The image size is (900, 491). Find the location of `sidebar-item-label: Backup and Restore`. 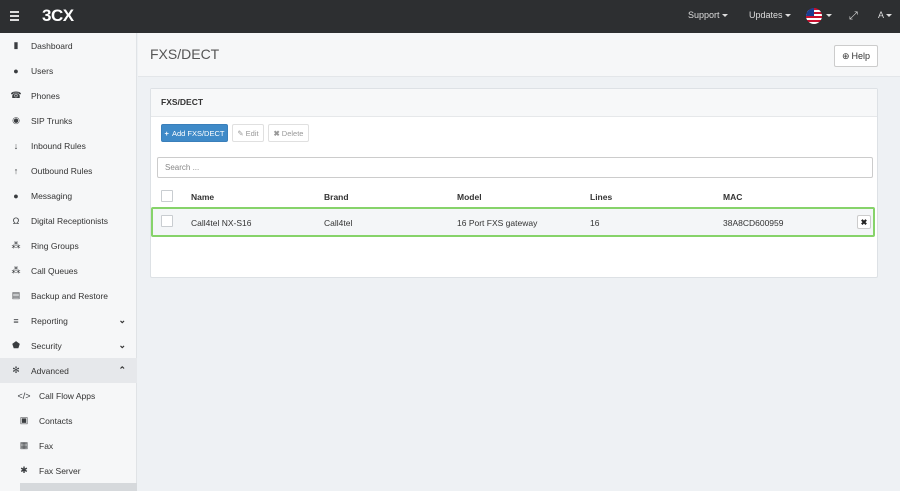

sidebar-item-label: Backup and Restore is located at coordinates (70, 295).